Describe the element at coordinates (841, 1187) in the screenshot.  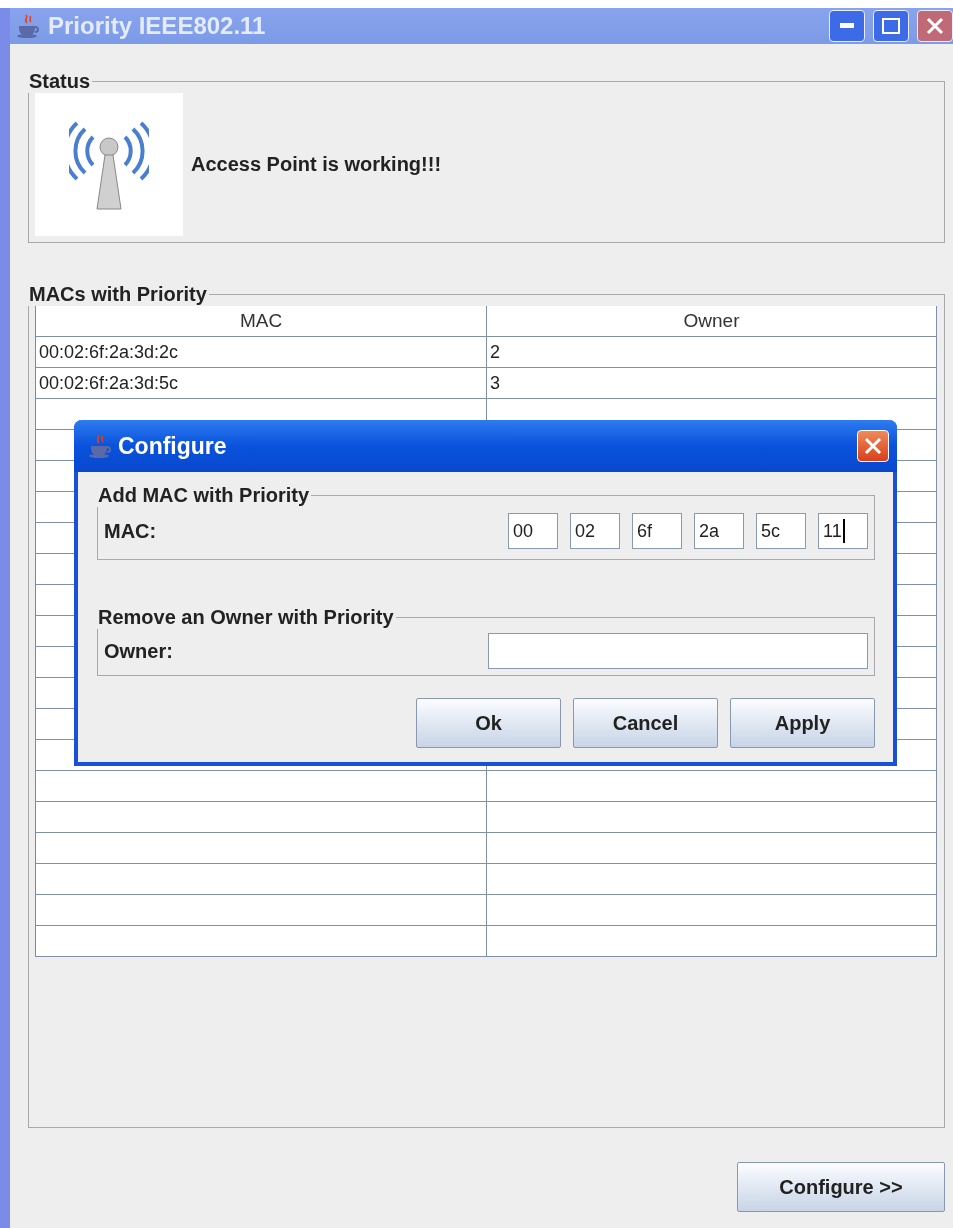
I see `configure-button: Configure >>` at that location.